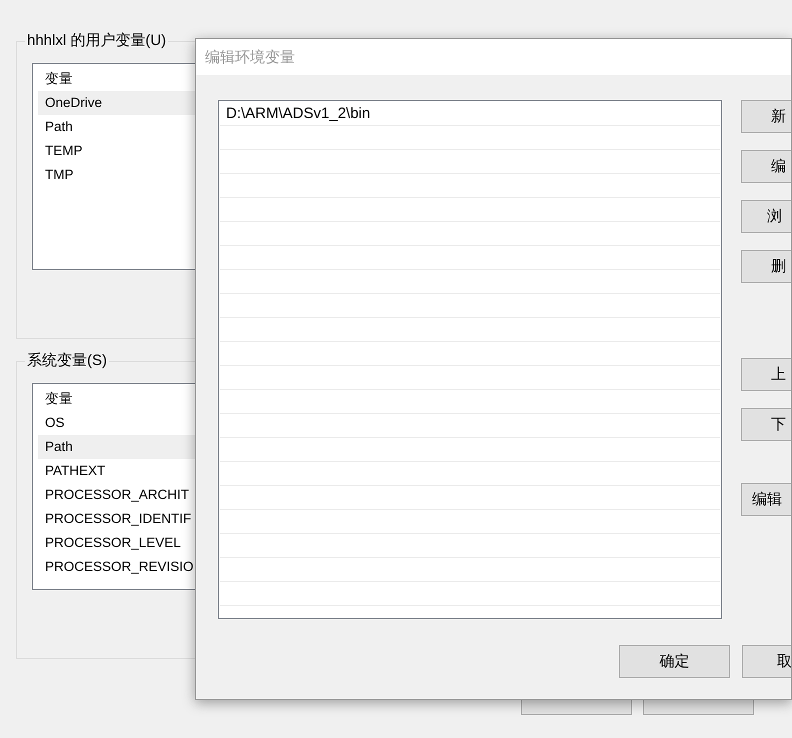  What do you see at coordinates (766, 499) in the screenshot?
I see `side-button: 编辑` at bounding box center [766, 499].